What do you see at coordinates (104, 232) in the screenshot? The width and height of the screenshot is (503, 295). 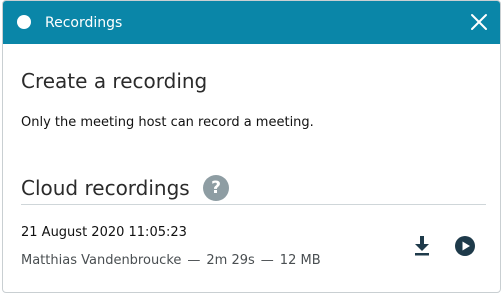 I see `recording-date: 21 August 2020 11:05:23` at bounding box center [104, 232].